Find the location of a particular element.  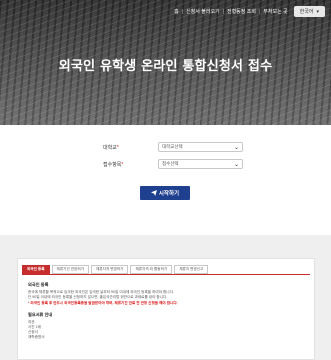

language-select: 한국어 ▾ is located at coordinates (309, 11).